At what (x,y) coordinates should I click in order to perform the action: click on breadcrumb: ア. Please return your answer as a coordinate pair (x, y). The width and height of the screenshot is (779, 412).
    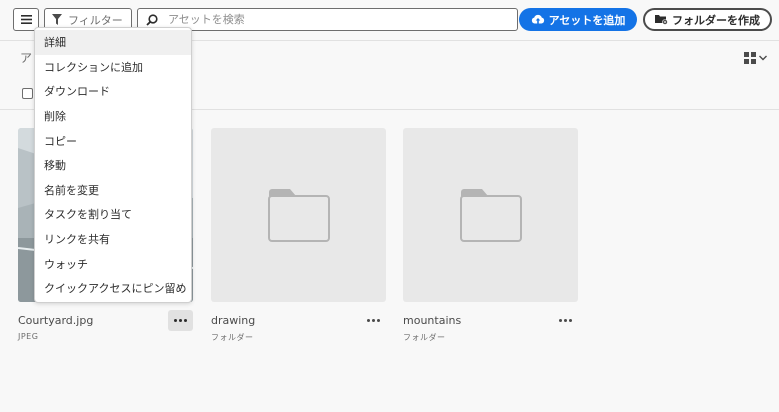
    Looking at the image, I should click on (26, 57).